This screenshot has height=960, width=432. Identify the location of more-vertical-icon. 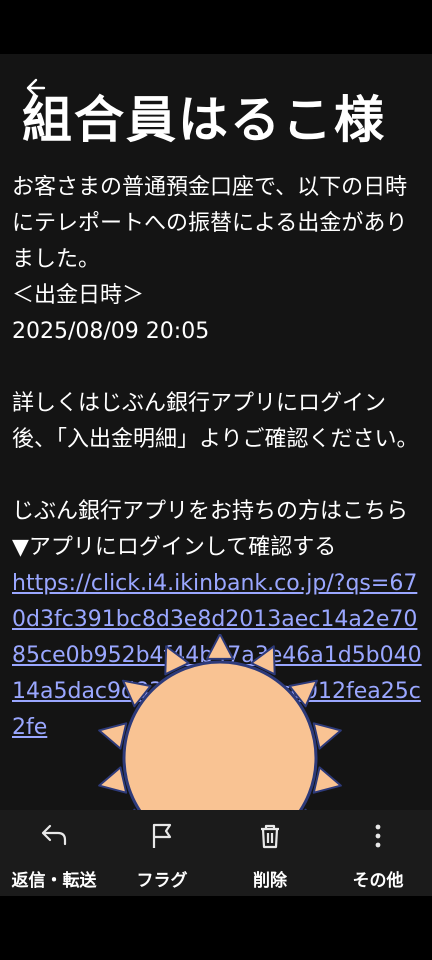
(378, 836).